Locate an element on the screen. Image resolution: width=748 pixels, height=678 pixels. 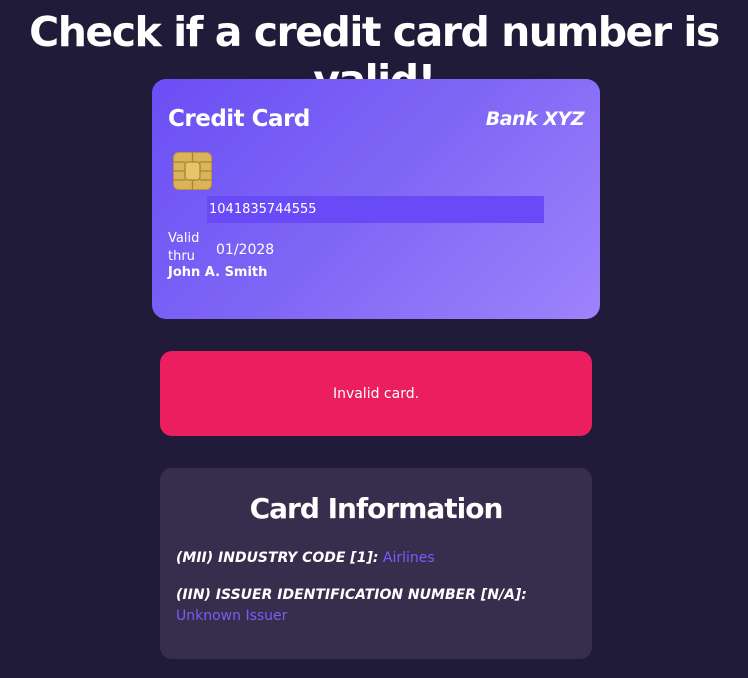
validation-status-text: Invalid card. is located at coordinates (376, 393).